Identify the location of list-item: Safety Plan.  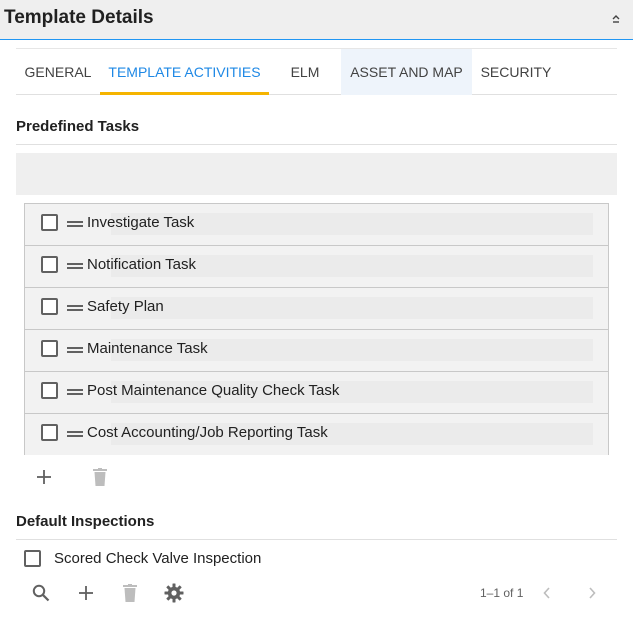
(316, 309).